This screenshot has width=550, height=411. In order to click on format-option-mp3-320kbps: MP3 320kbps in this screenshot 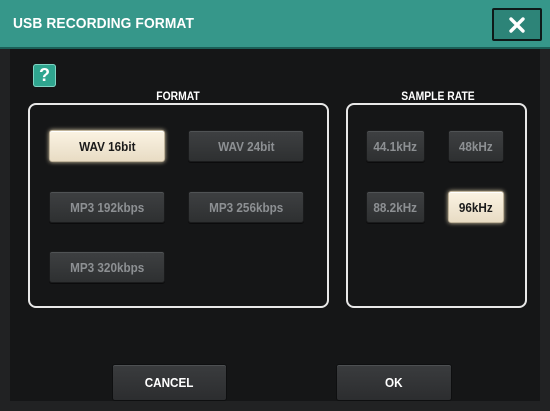, I will do `click(107, 267)`.